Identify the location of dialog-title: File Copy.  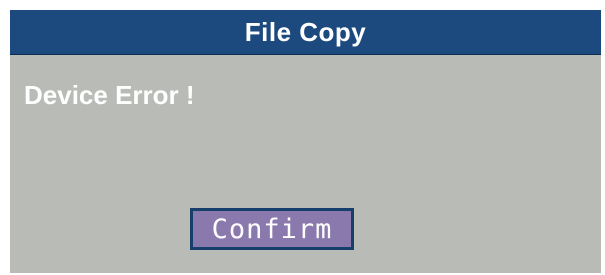
(305, 31).